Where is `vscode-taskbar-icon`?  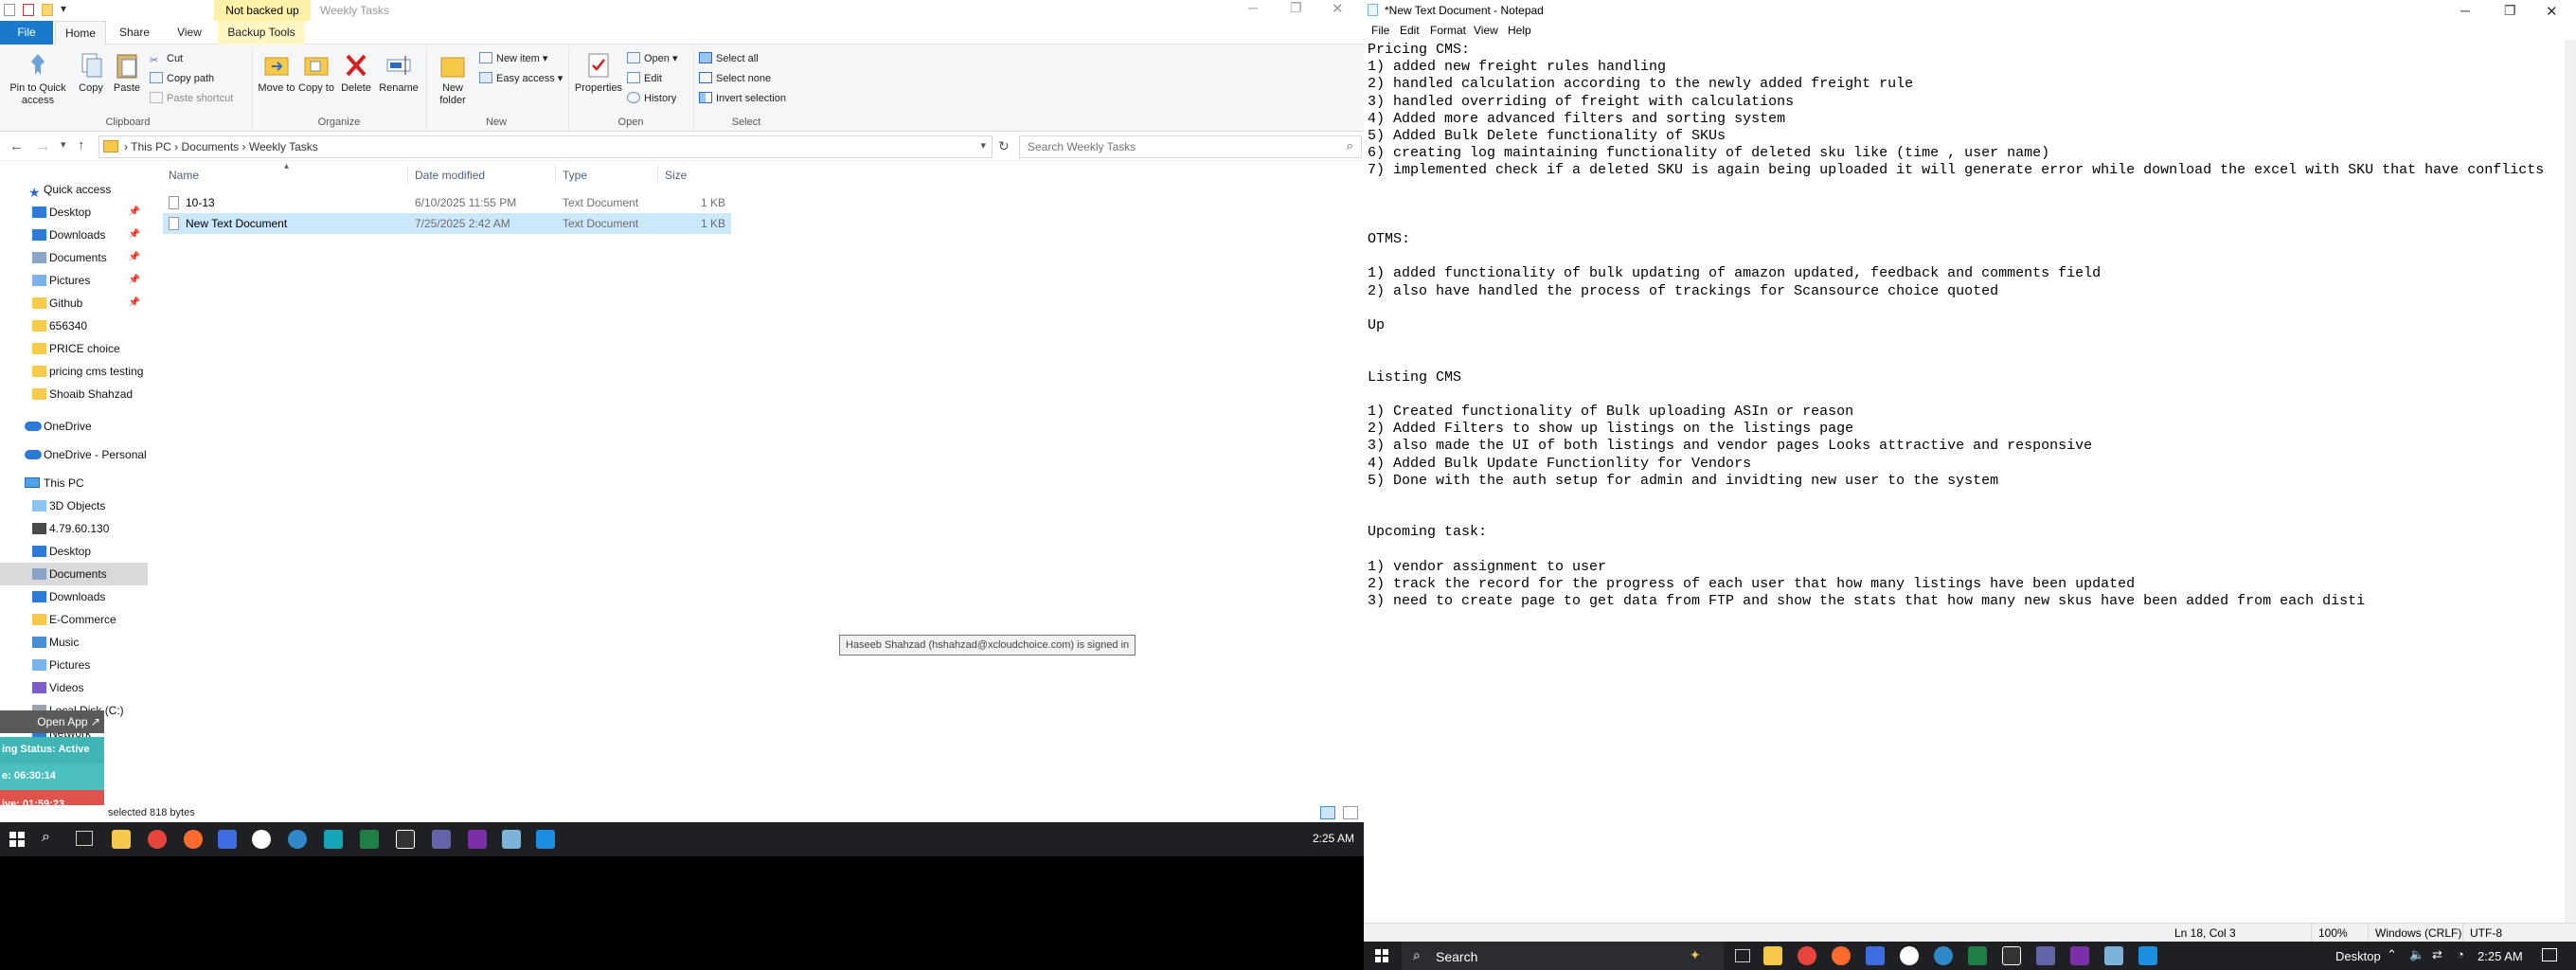
vscode-taskbar-icon is located at coordinates (2147, 955).